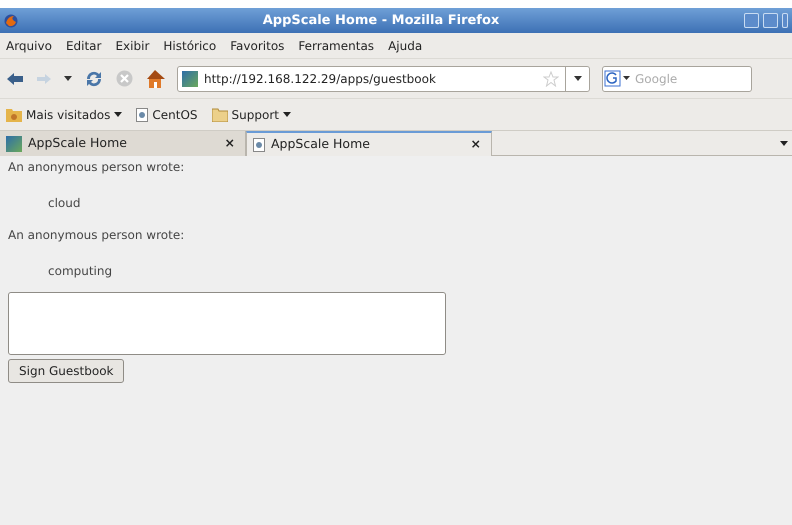  I want to click on menu-item: Ajuda, so click(405, 45).